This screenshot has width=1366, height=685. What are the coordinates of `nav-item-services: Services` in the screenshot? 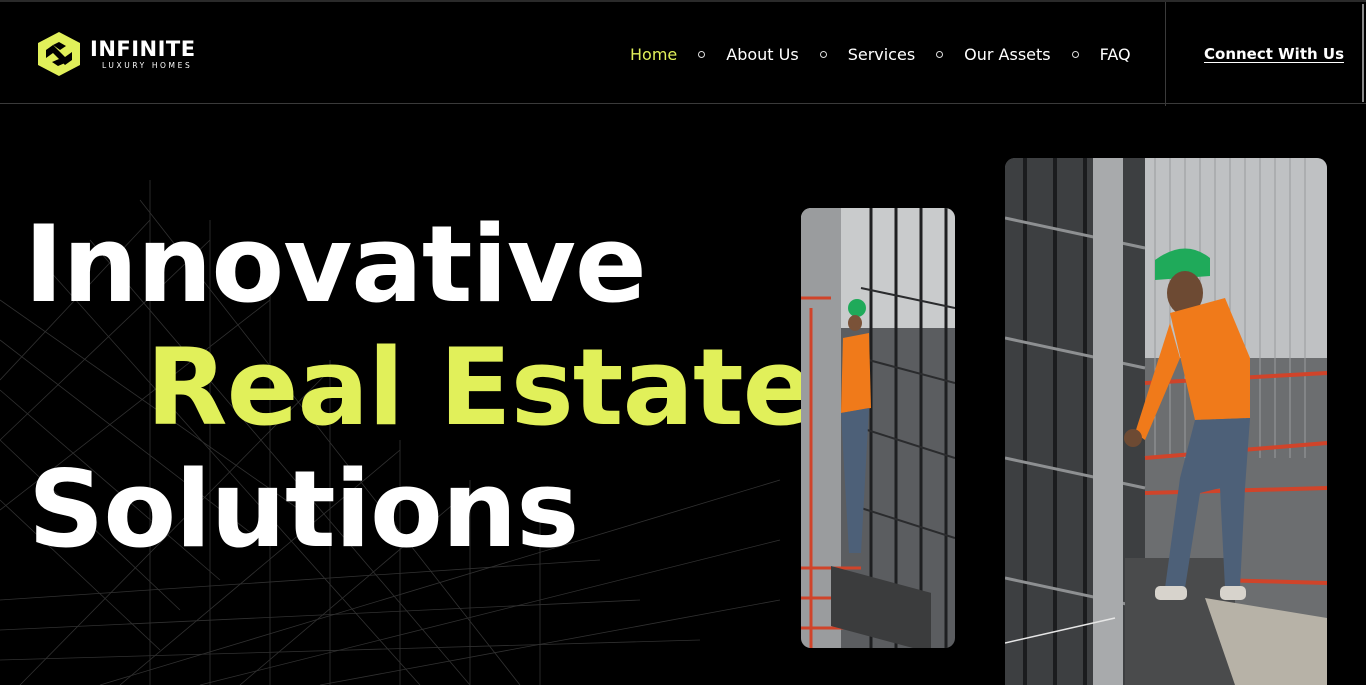 It's located at (881, 54).